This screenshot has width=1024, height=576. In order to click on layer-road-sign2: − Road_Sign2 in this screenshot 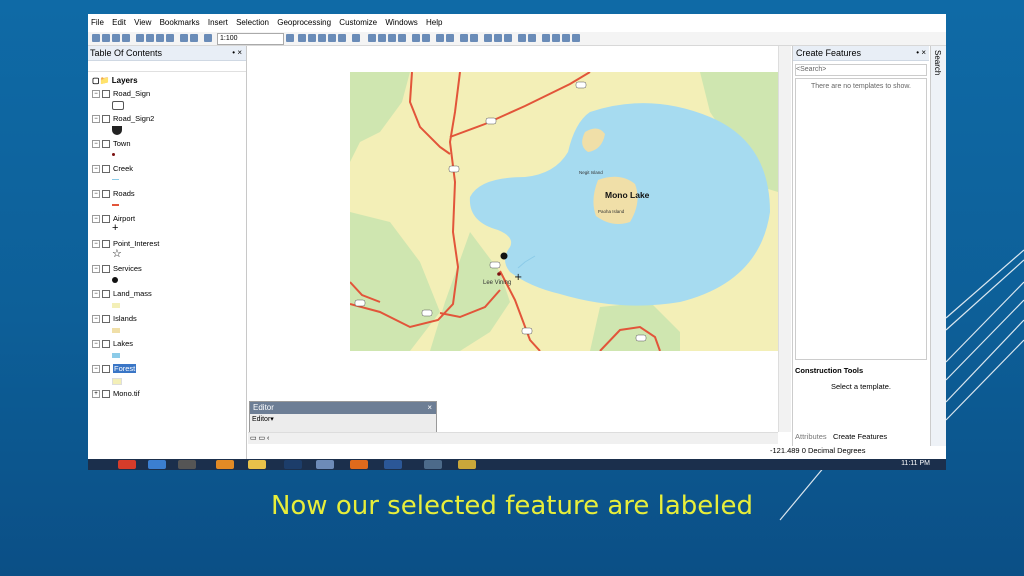, I will do `click(167, 118)`.